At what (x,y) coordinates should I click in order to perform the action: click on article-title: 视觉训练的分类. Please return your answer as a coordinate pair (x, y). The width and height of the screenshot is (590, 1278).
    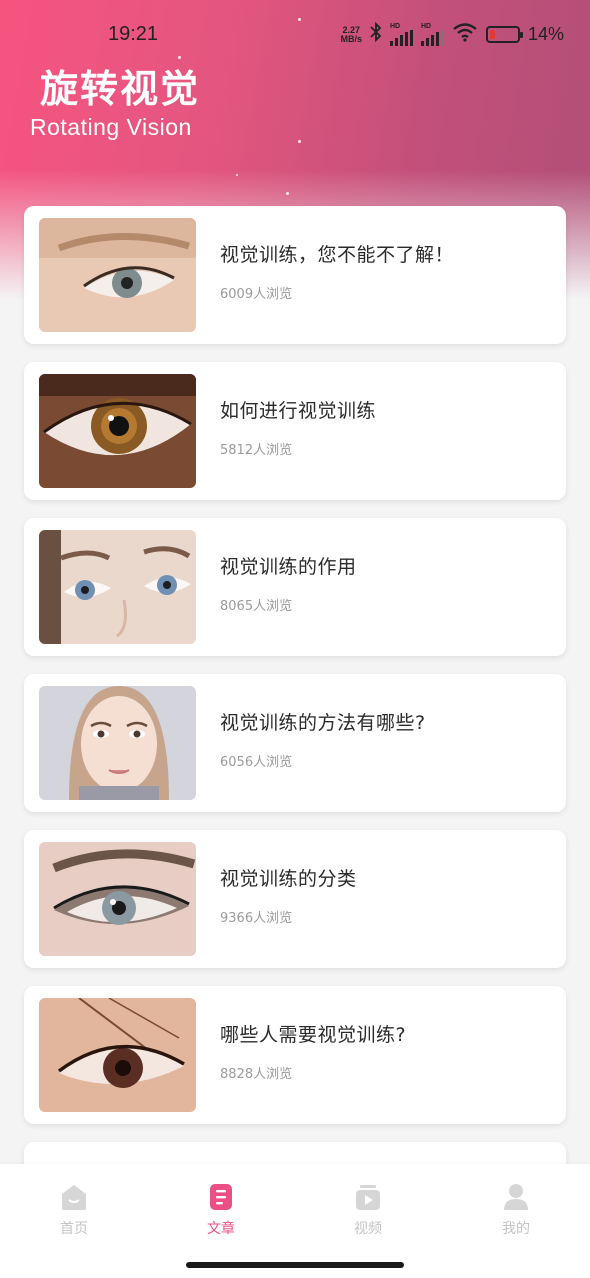
    Looking at the image, I should click on (288, 879).